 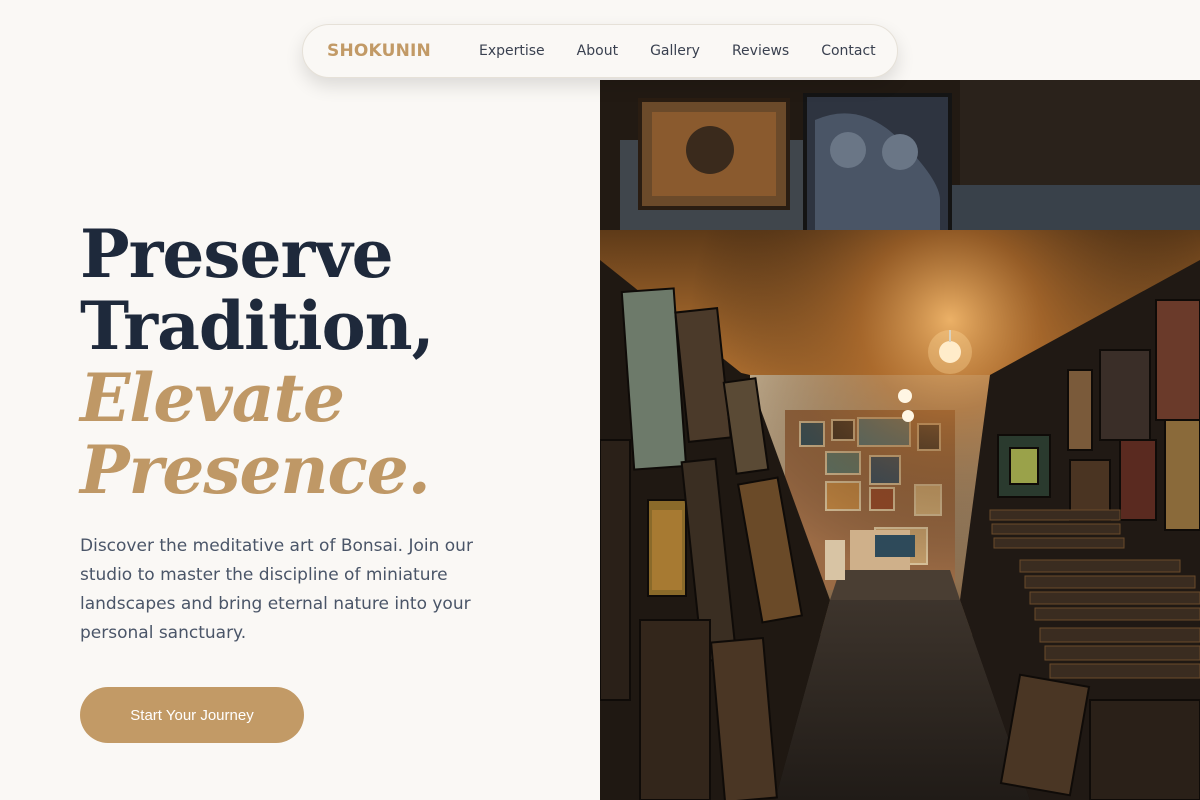 I want to click on start-journey-button: Start Your Journey, so click(x=192, y=715).